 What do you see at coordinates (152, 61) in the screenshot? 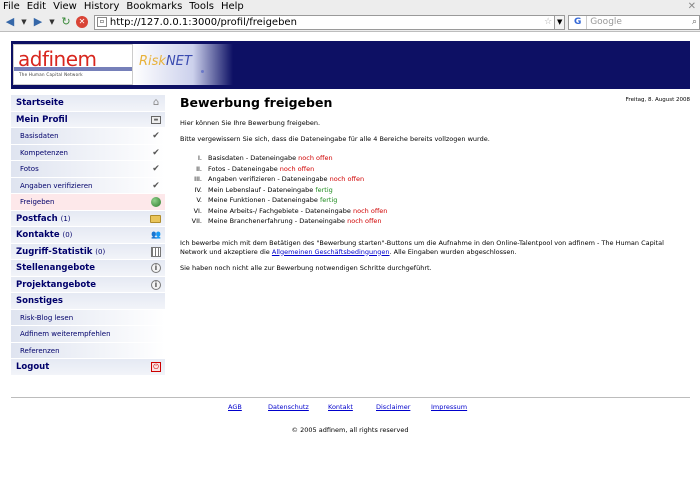
I see `risknet-risk: Risk` at bounding box center [152, 61].